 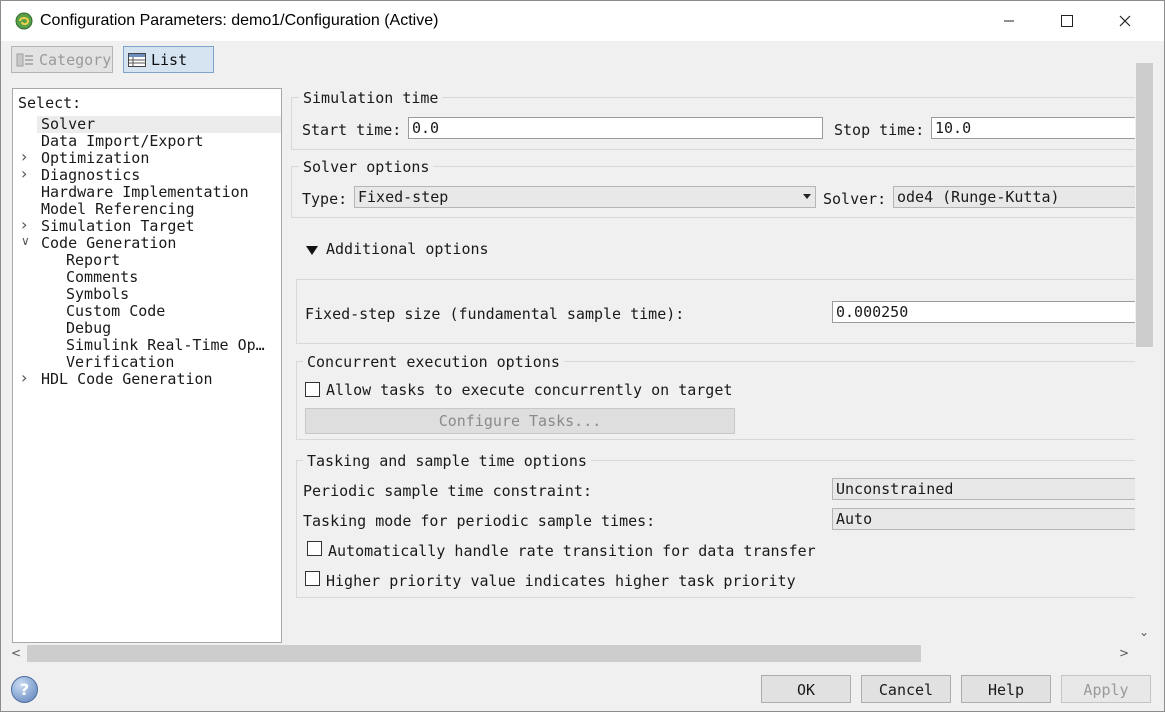 I want to click on tasking-title: Tasking and sample time options, so click(x=447, y=461).